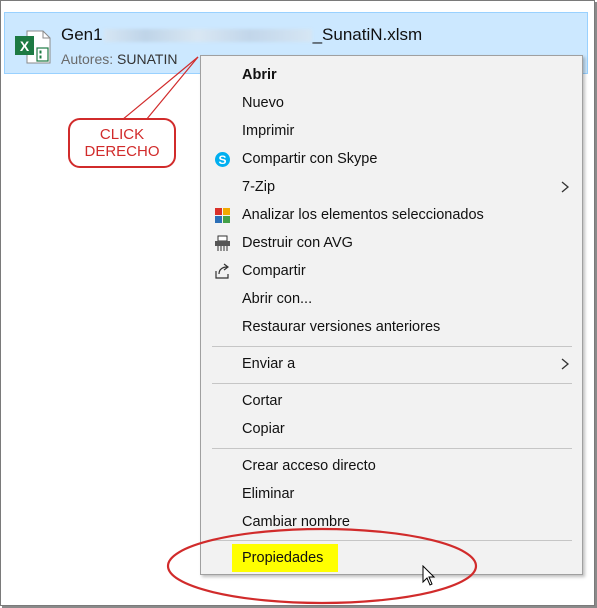 This screenshot has width=597, height=608. What do you see at coordinates (268, 131) in the screenshot?
I see `menu-item-label: Imprimir` at bounding box center [268, 131].